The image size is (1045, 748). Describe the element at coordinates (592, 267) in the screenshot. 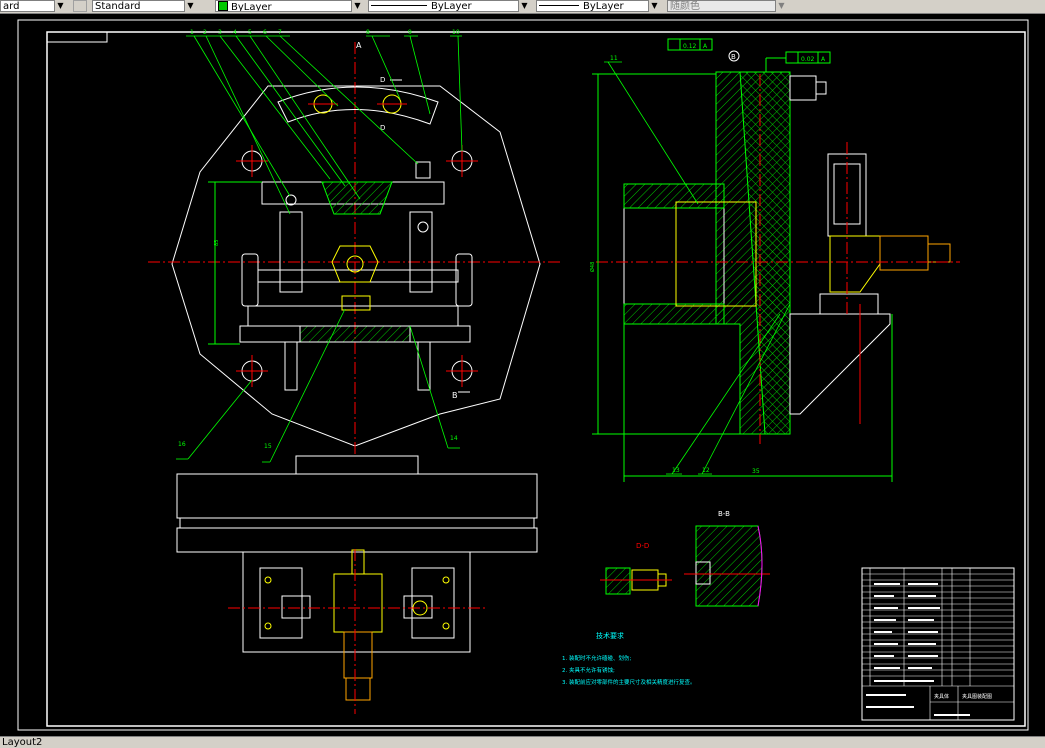

I see `dim-left-text: Ø48` at that location.